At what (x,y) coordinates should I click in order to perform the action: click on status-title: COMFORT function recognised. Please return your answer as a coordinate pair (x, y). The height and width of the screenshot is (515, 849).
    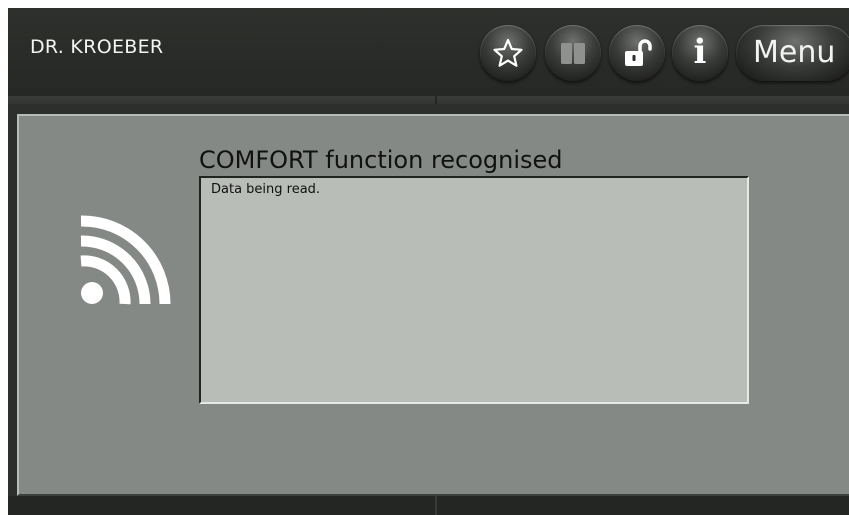
    Looking at the image, I should click on (381, 160).